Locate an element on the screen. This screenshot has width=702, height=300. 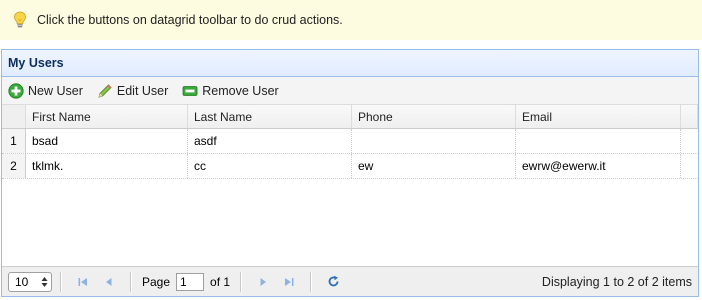
first-page-icon is located at coordinates (82, 281).